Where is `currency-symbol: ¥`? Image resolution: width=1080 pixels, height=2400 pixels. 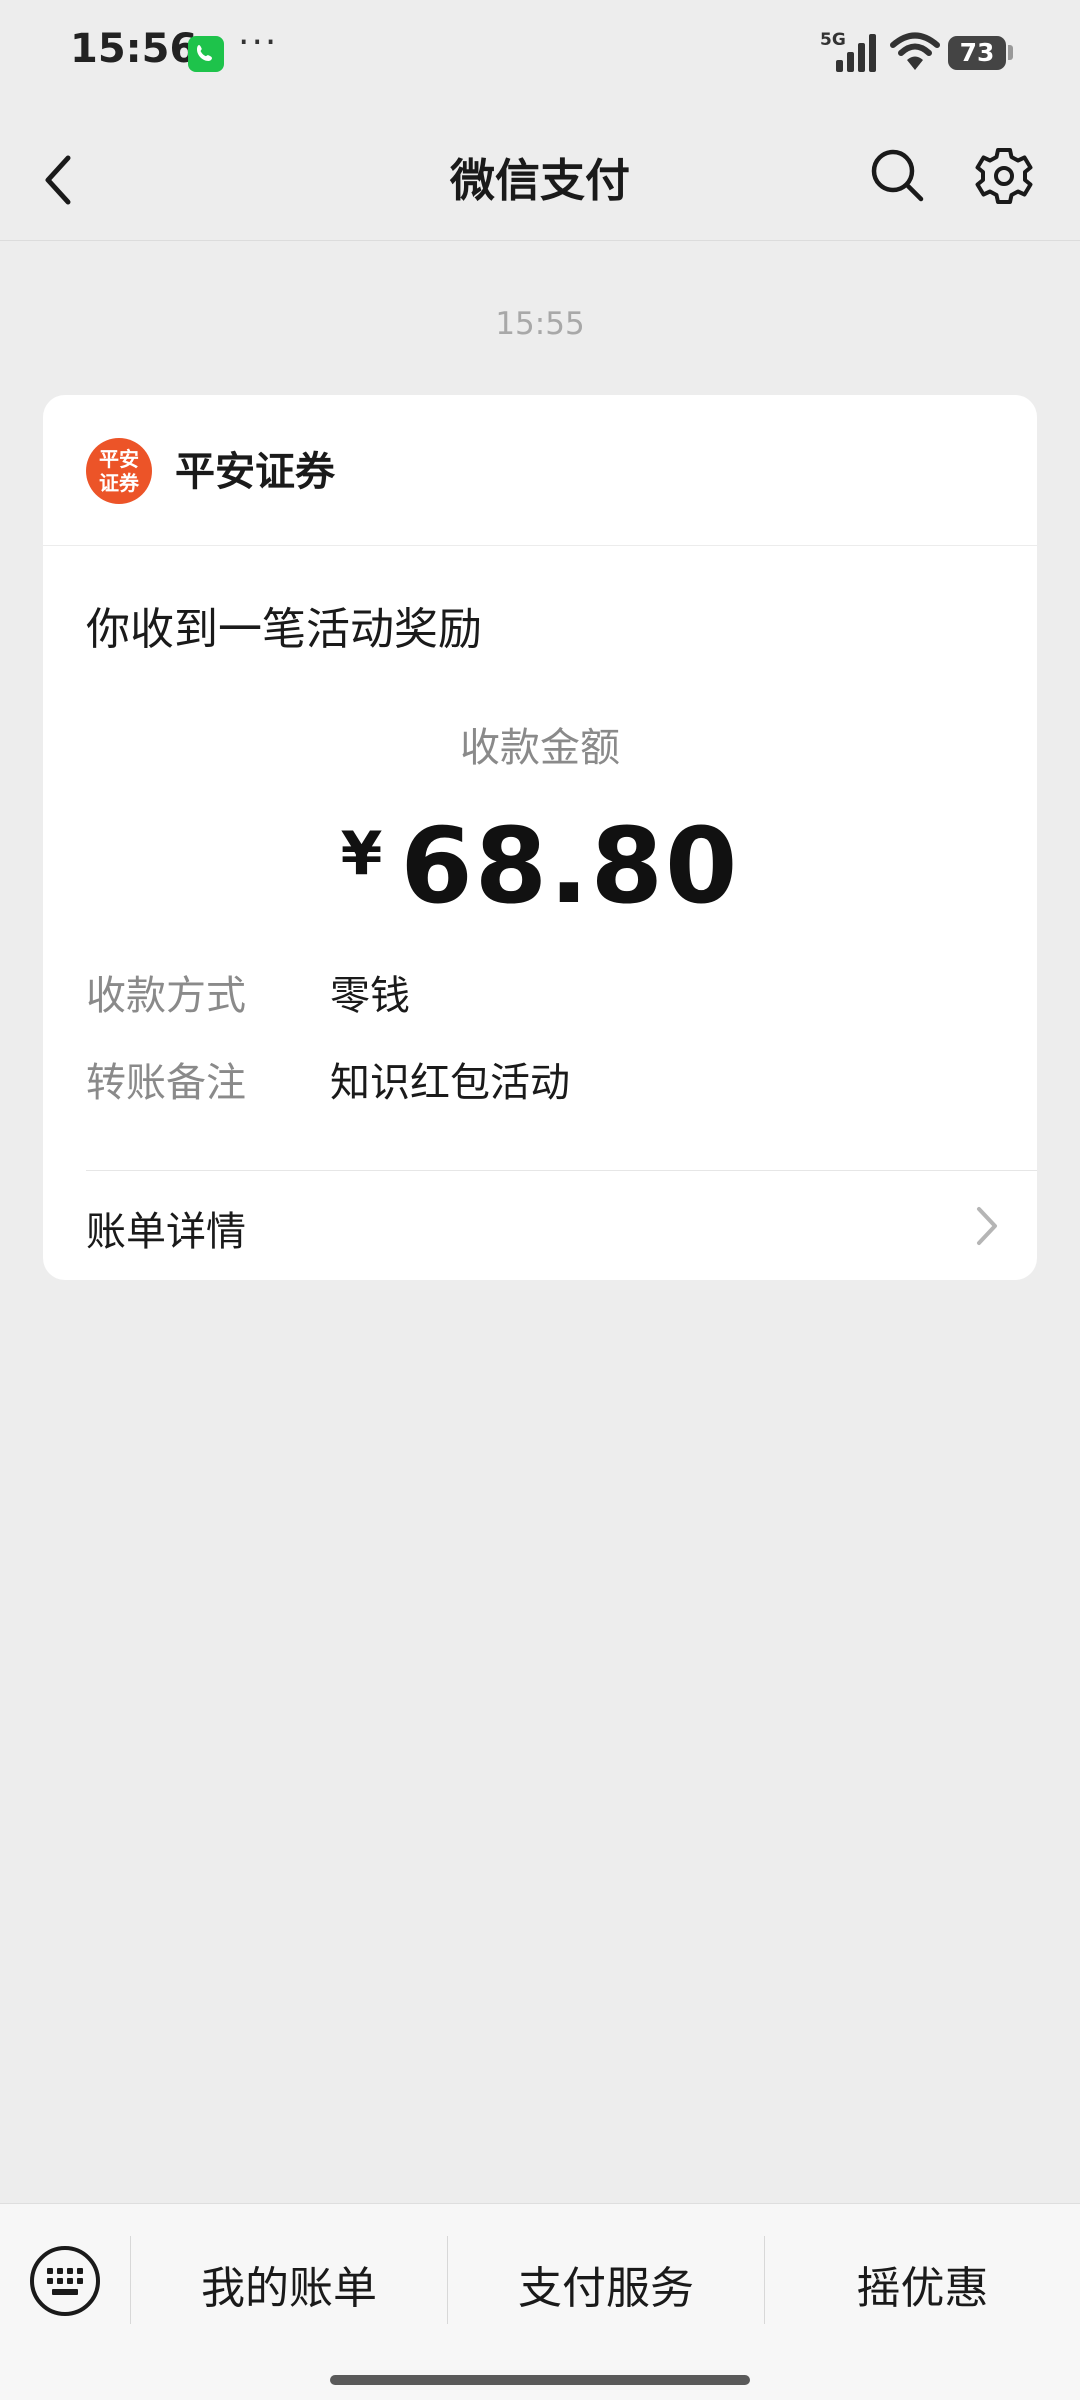
currency-symbol: ¥ is located at coordinates (361, 854).